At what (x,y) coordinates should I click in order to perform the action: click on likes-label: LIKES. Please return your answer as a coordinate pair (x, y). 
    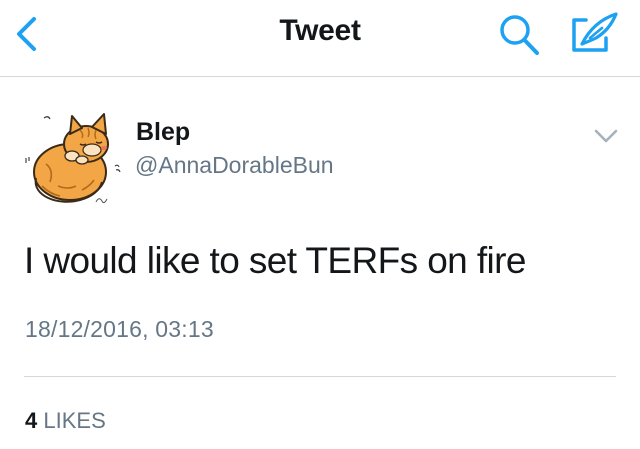
    Looking at the image, I should click on (74, 420).